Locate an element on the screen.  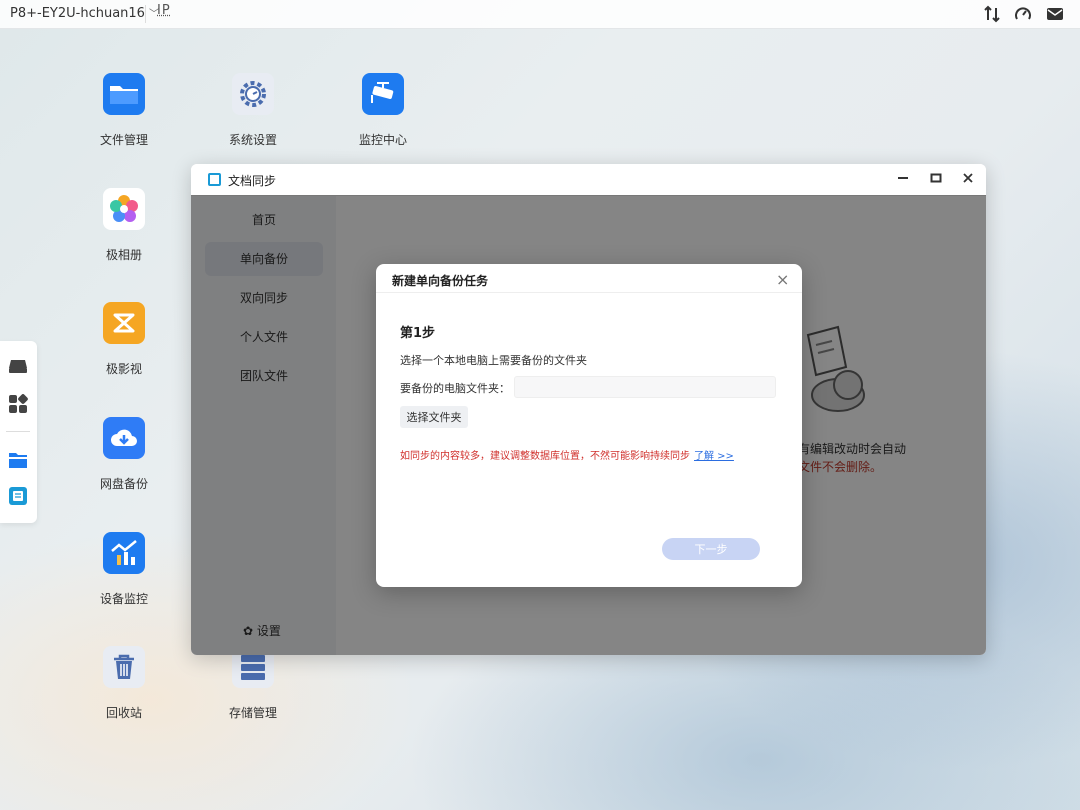
divider is located at coordinates (145, 14).